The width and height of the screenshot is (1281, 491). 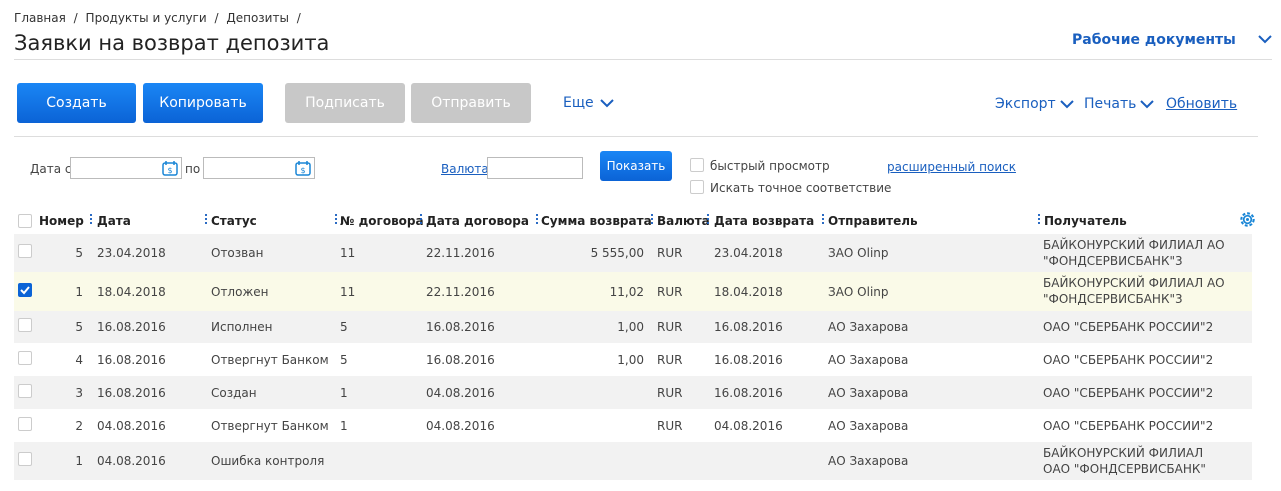 What do you see at coordinates (868, 360) in the screenshot?
I see `row-sender: АО Захарова` at bounding box center [868, 360].